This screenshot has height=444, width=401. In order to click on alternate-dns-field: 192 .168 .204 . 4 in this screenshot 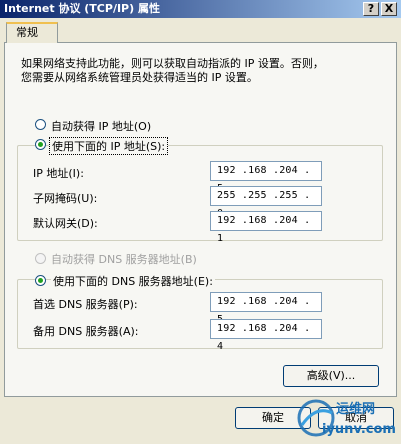, I will do `click(266, 335)`.